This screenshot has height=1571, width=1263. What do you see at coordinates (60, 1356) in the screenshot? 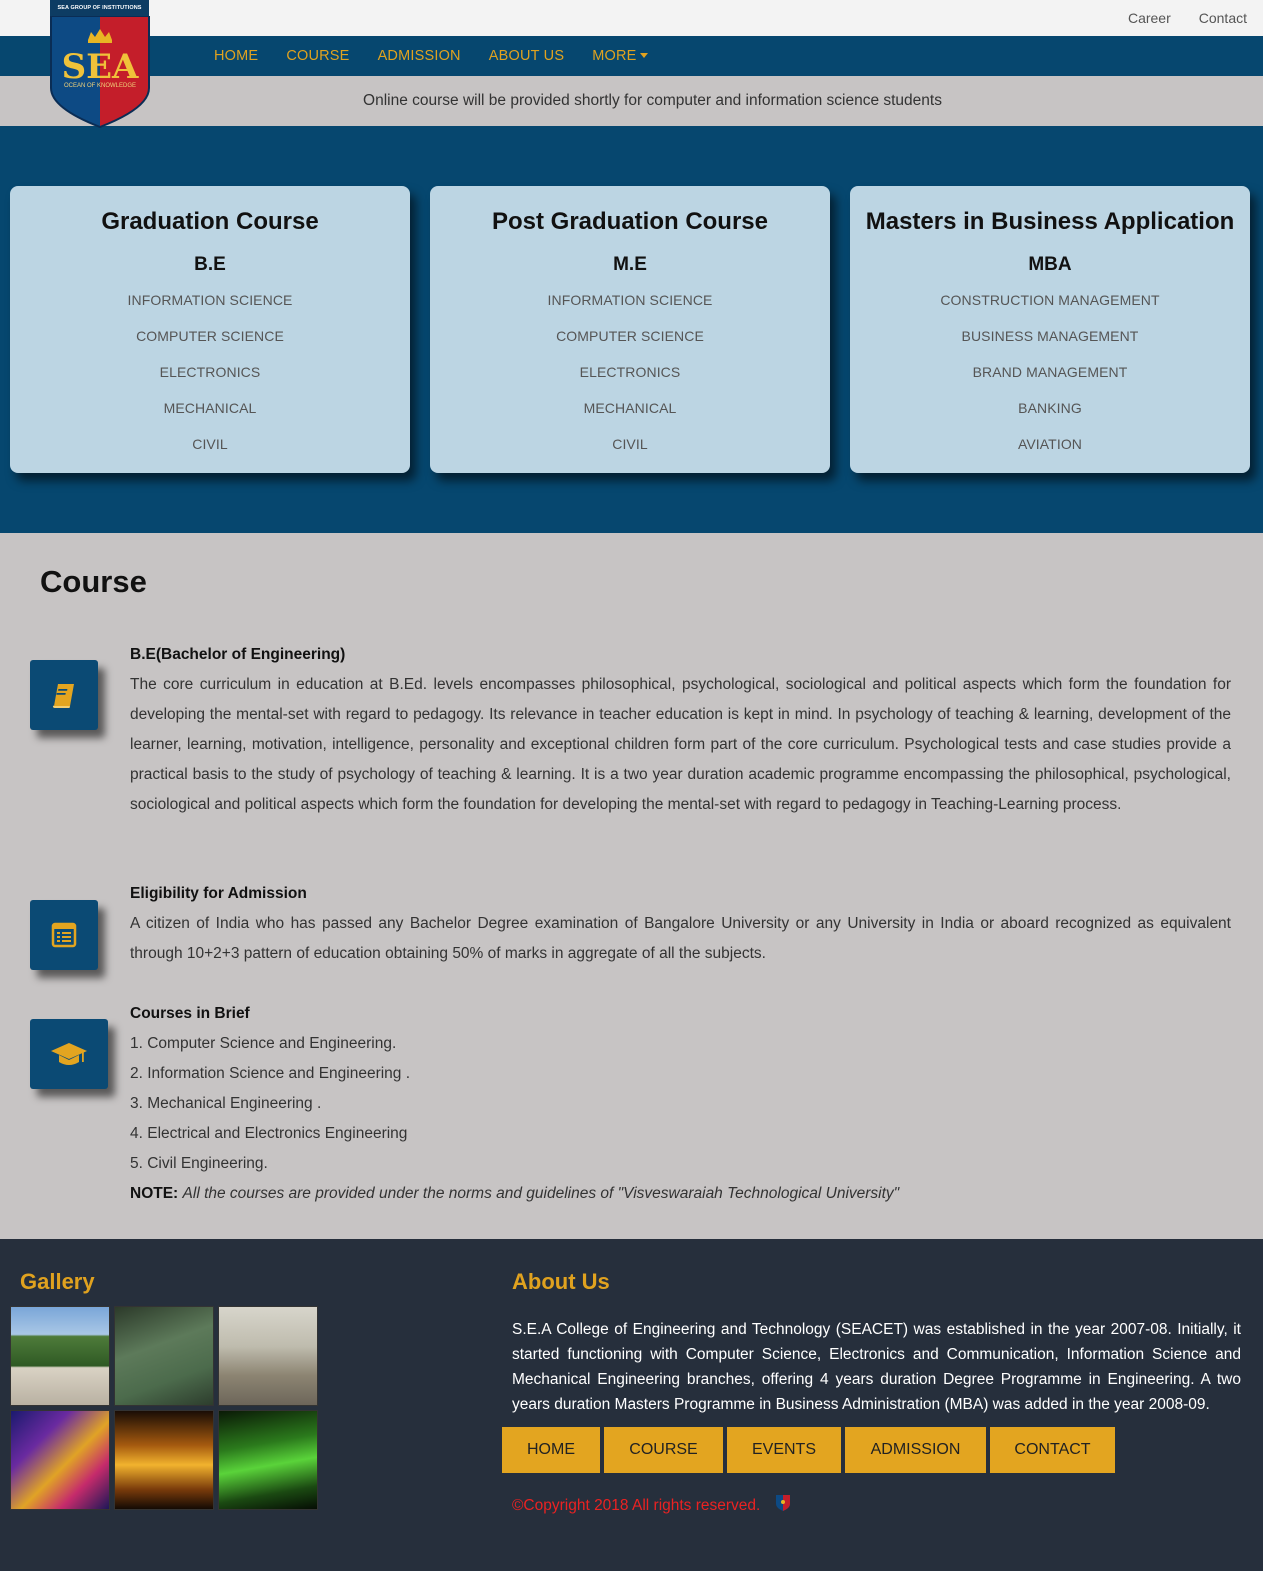
I see `gallery-image-building` at bounding box center [60, 1356].